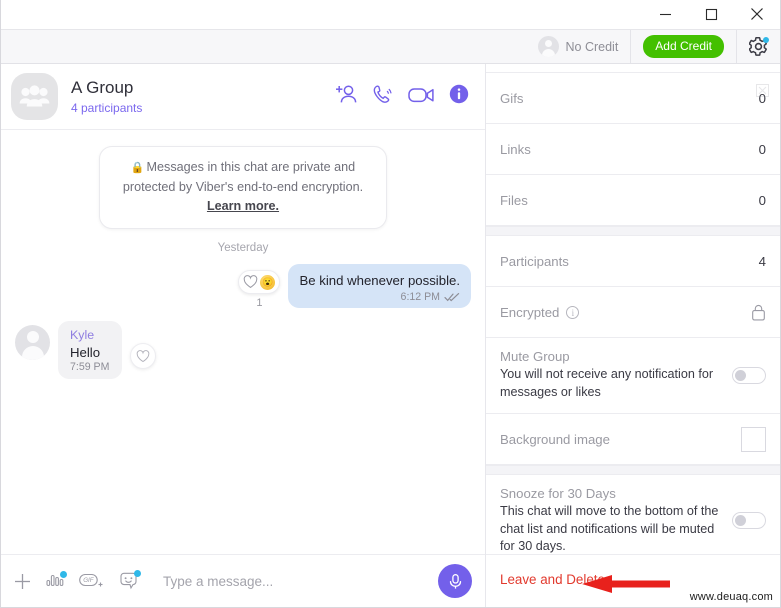 This screenshot has width=781, height=608. I want to click on gif-icon: GIF, so click(91, 581).